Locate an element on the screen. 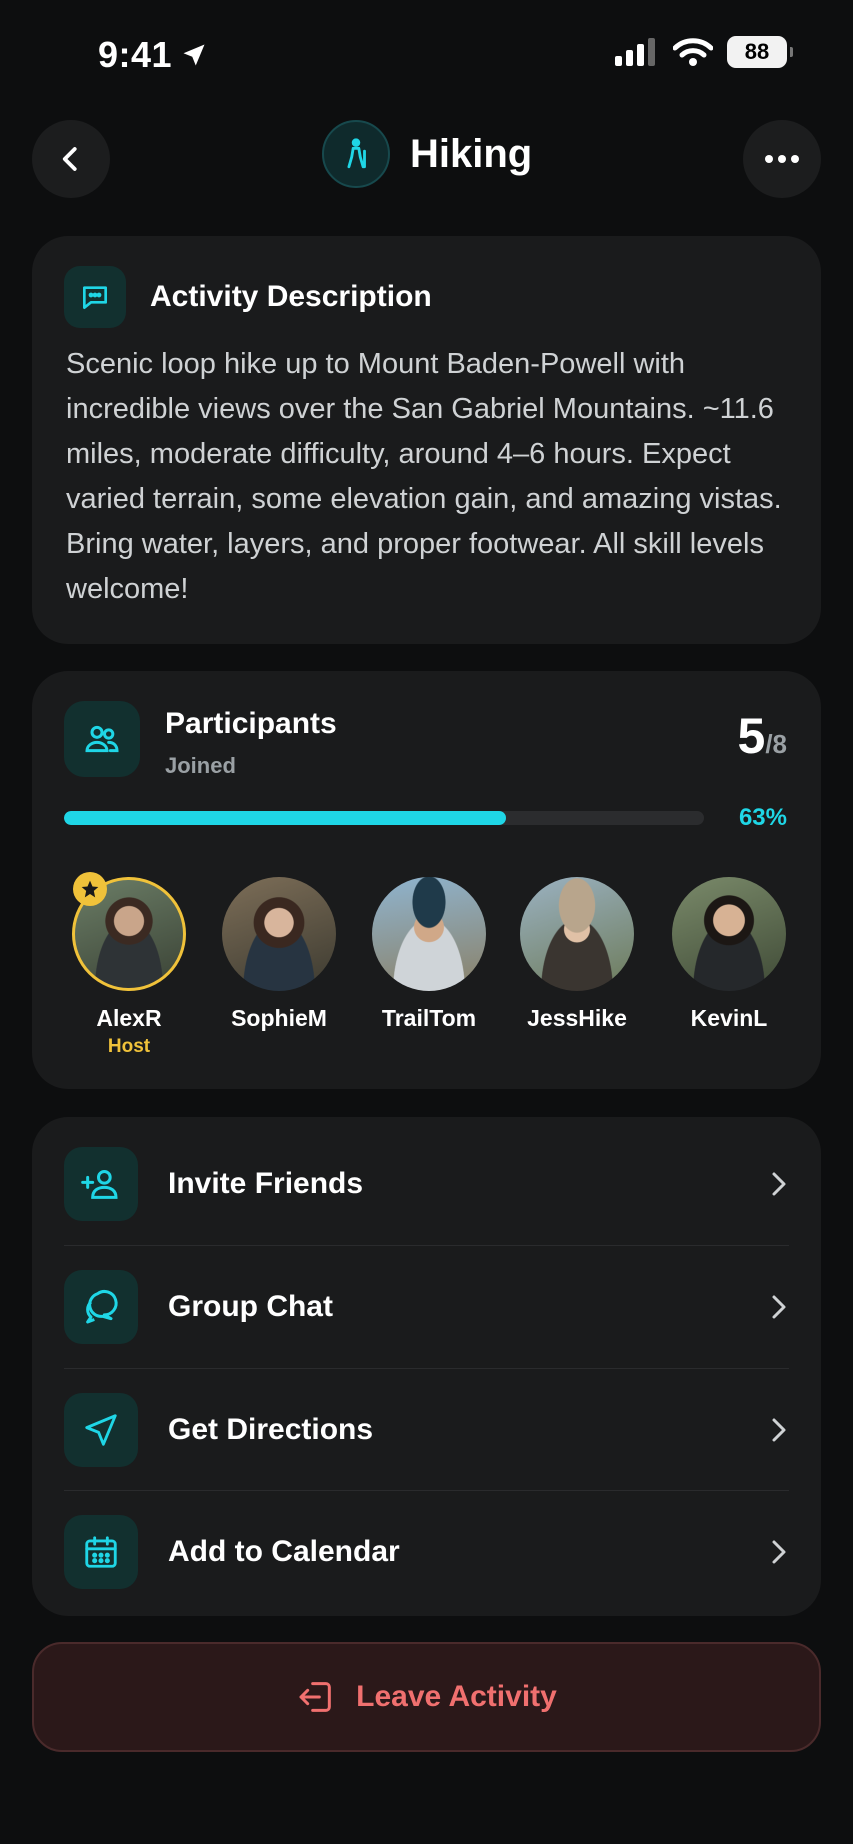  chevron-left-icon is located at coordinates (69, 159).